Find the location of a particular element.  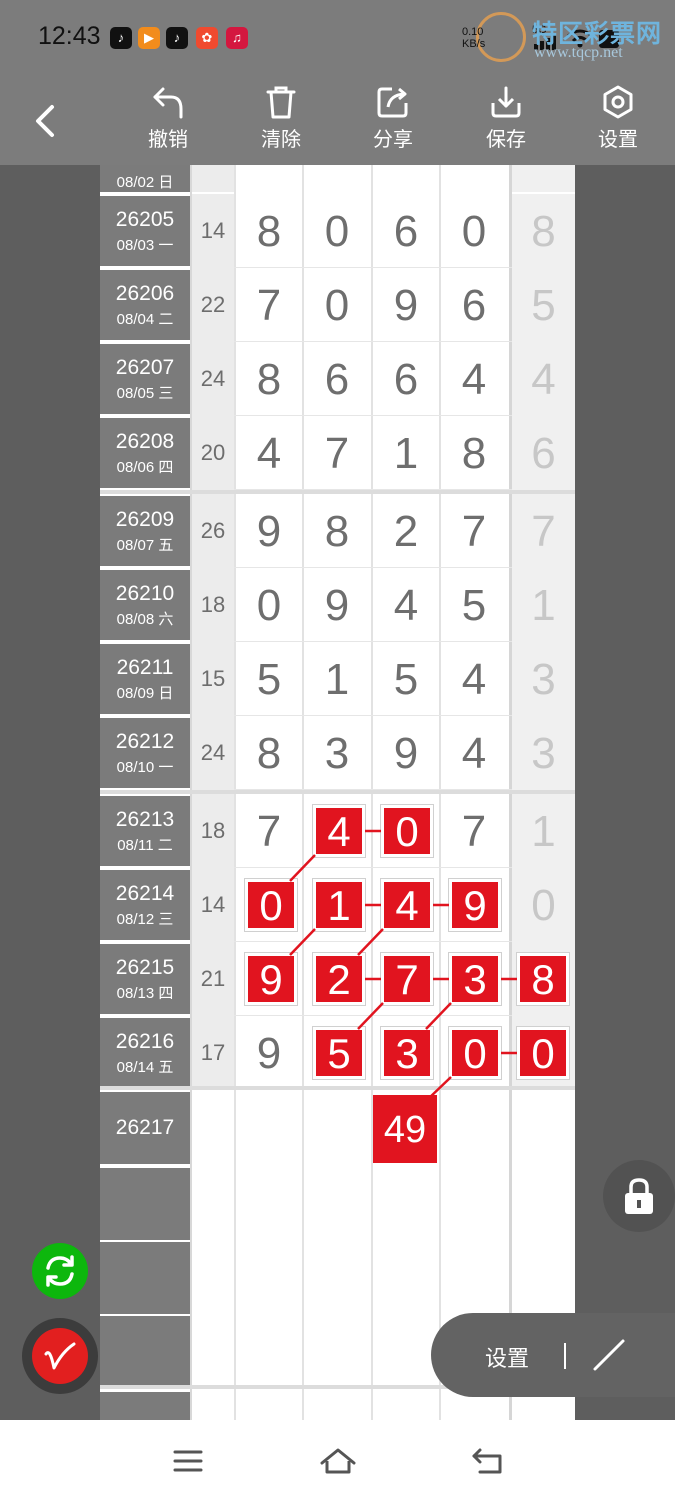

issue-cell: 26213 08/11 二 is located at coordinates (145, 831).